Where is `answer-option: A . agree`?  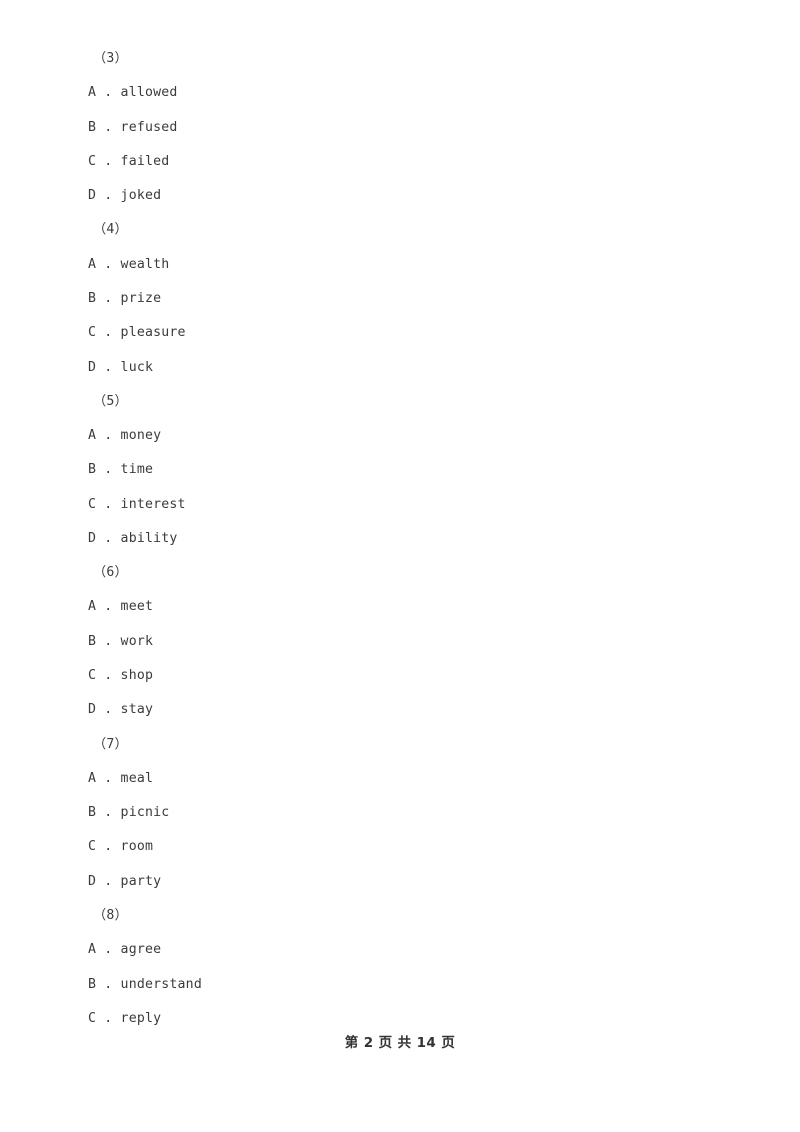 answer-option: A . agree is located at coordinates (400, 950).